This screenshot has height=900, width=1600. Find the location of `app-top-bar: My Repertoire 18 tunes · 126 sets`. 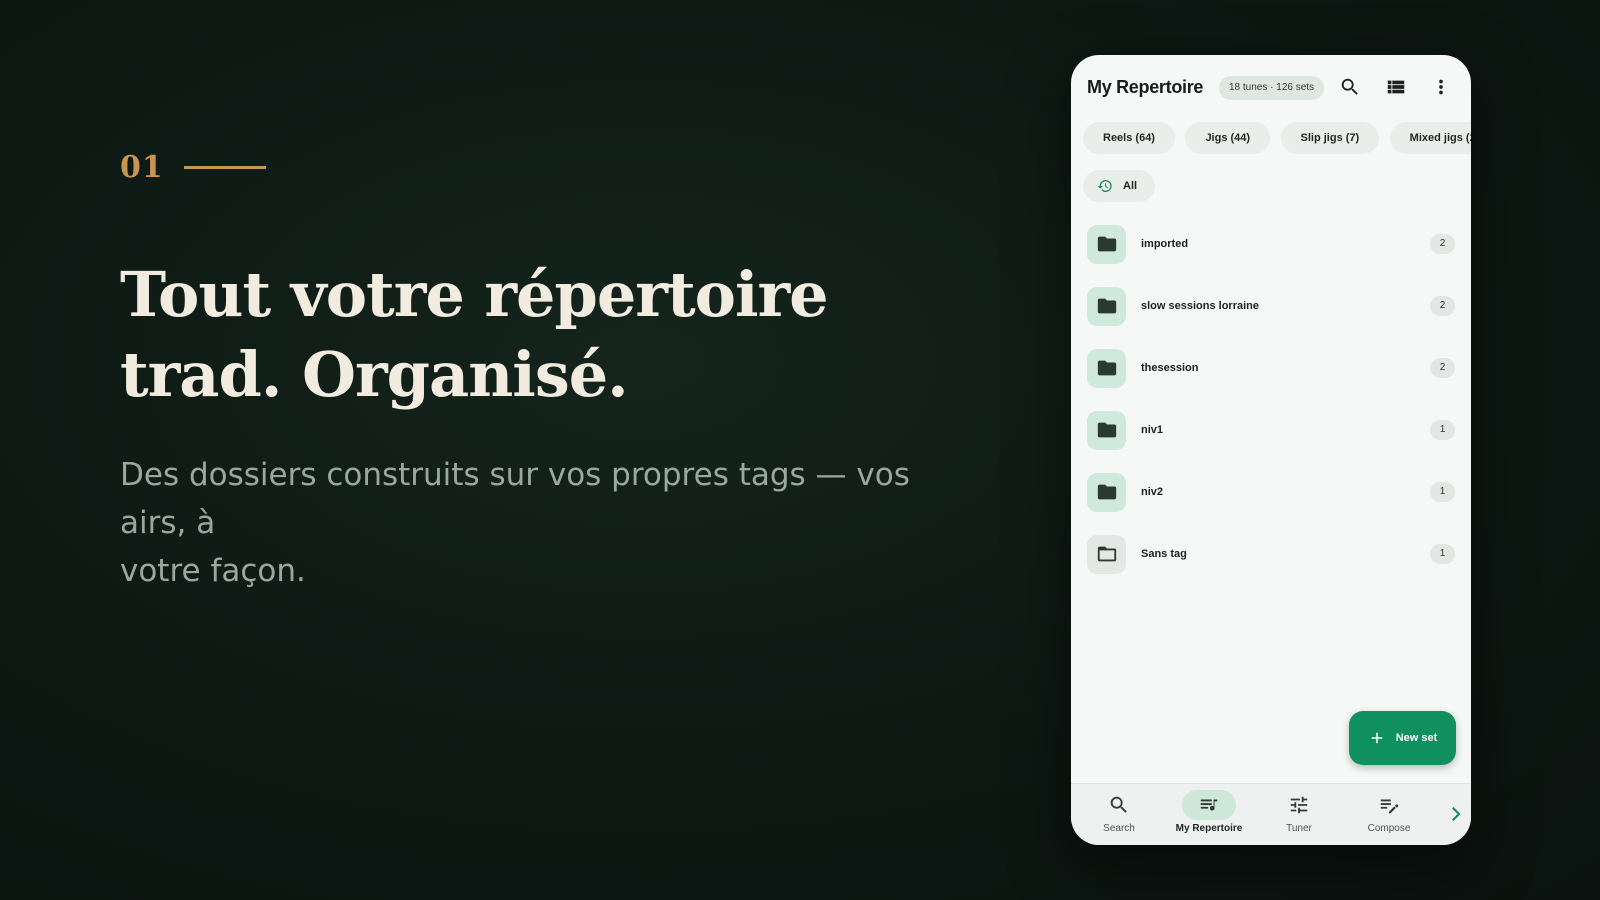

app-top-bar: My Repertoire 18 tunes · 126 sets is located at coordinates (1271, 87).